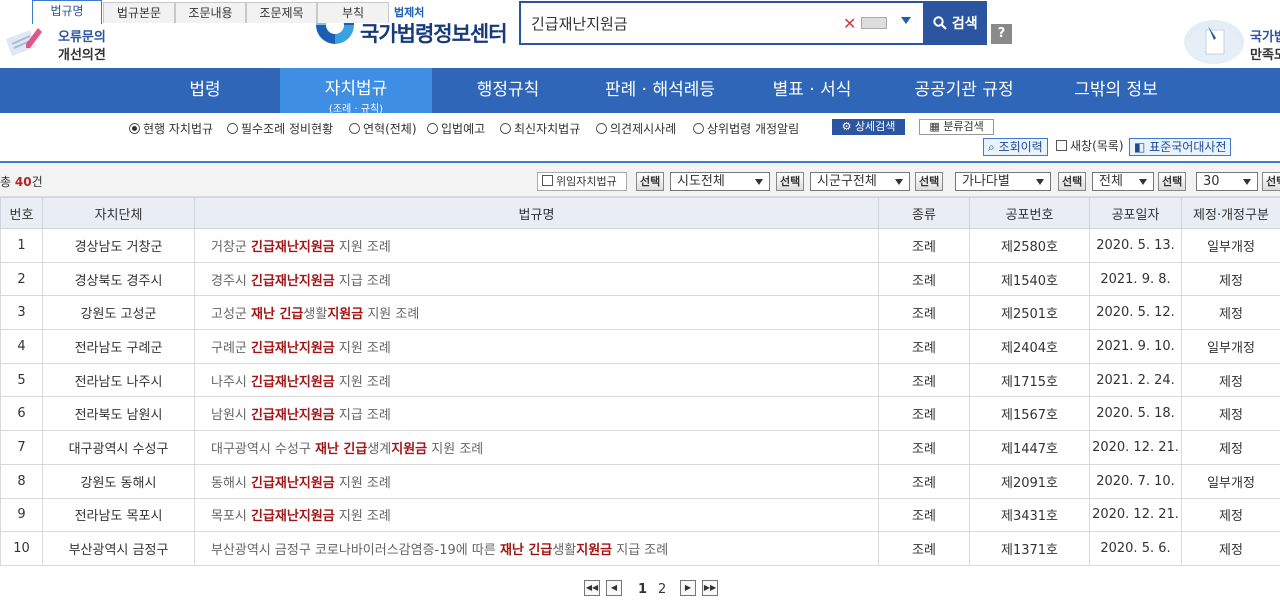 The height and width of the screenshot is (602, 1280). Describe the element at coordinates (660, 90) in the screenshot. I see `nav-item-precedents: 판례 · 해석례등` at that location.